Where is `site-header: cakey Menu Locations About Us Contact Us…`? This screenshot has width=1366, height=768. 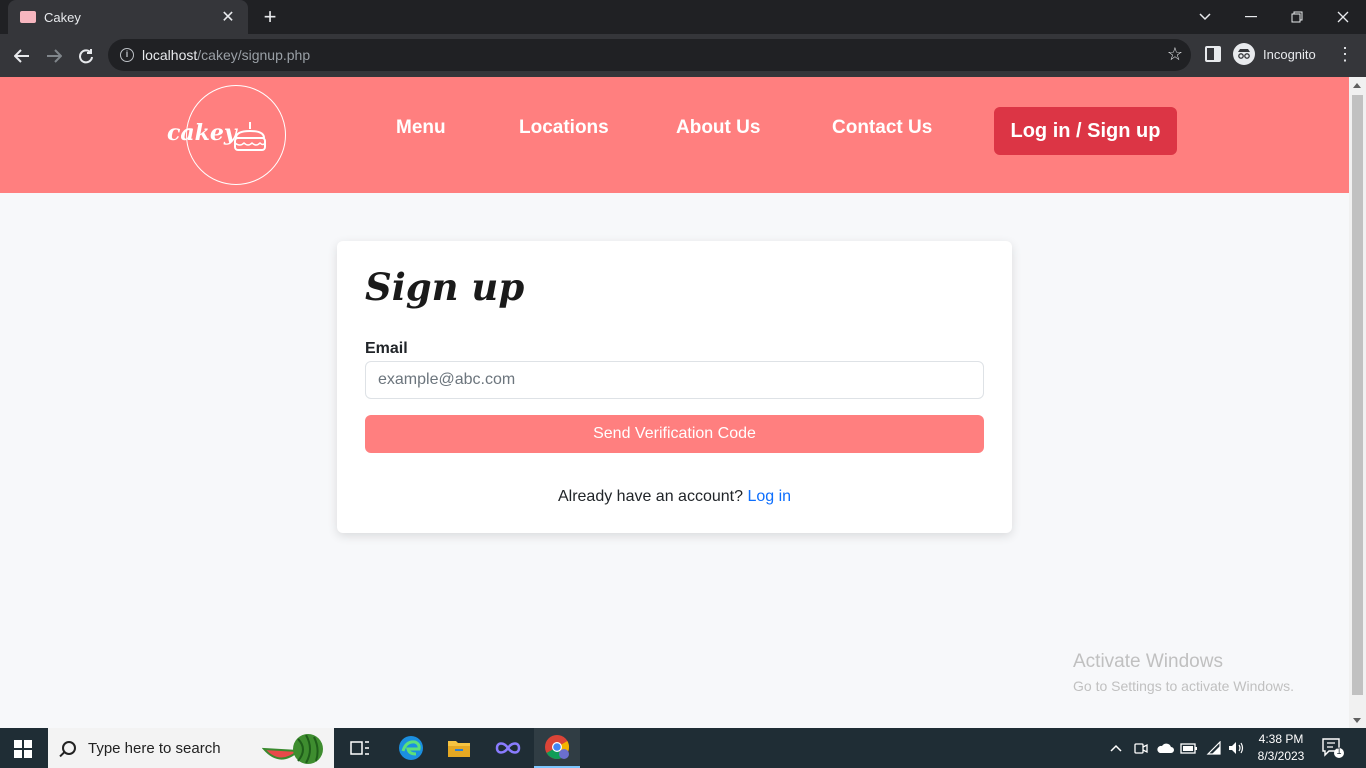
site-header: cakey Menu Locations About Us Contact Us… is located at coordinates (674, 135).